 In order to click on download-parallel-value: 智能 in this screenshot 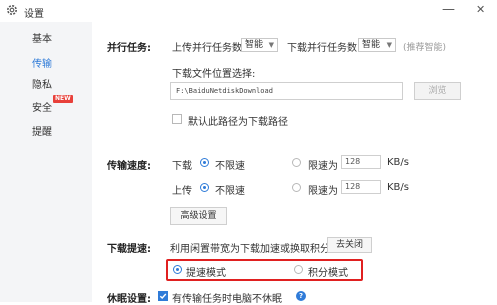, I will do `click(371, 45)`.